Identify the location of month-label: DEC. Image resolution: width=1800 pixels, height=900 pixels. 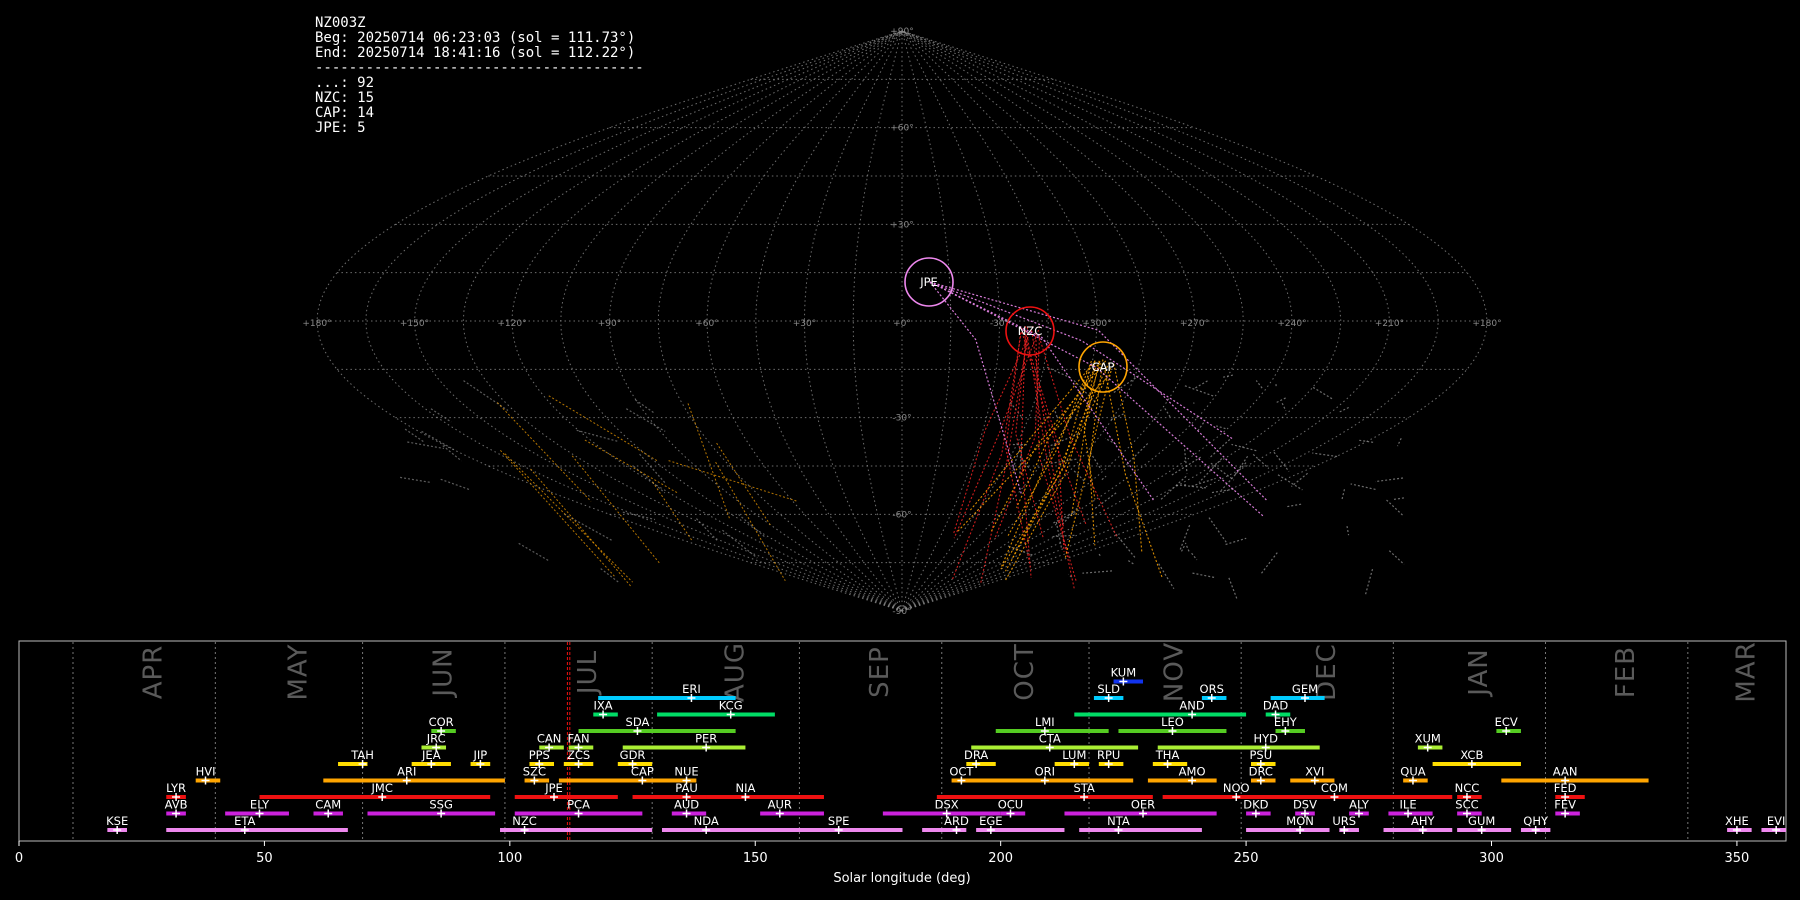
(1327, 672).